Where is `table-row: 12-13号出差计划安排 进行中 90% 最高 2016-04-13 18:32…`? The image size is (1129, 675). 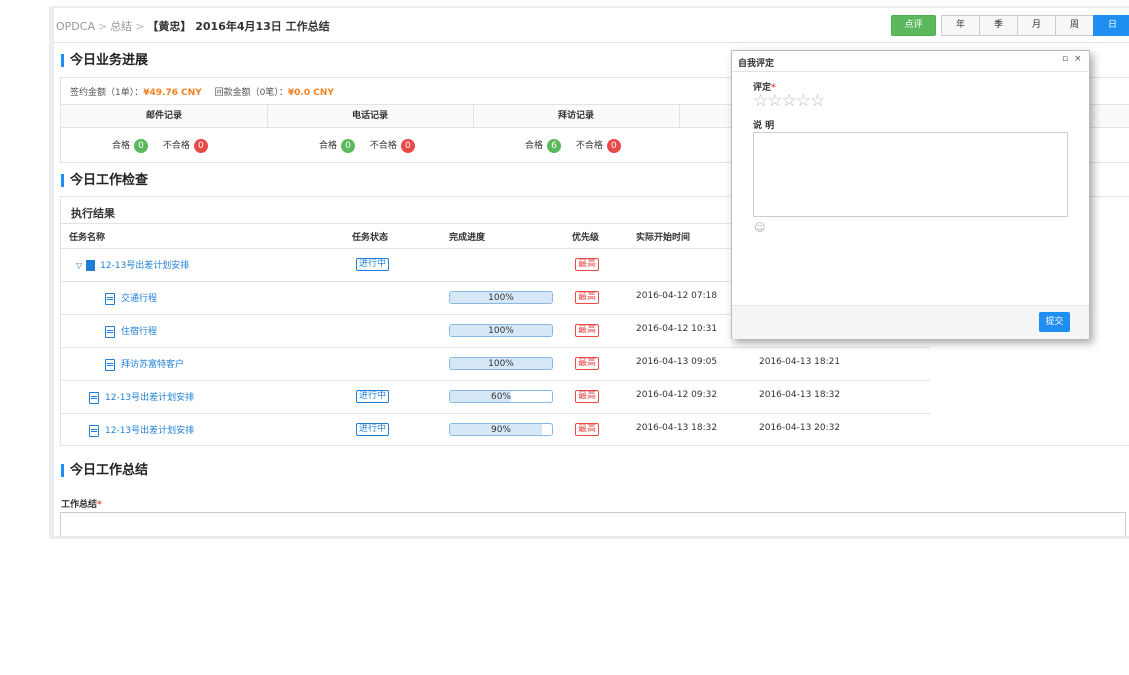 table-row: 12-13号出差计划安排 进行中 90% 最高 2016-04-13 18:32… is located at coordinates (495, 429).